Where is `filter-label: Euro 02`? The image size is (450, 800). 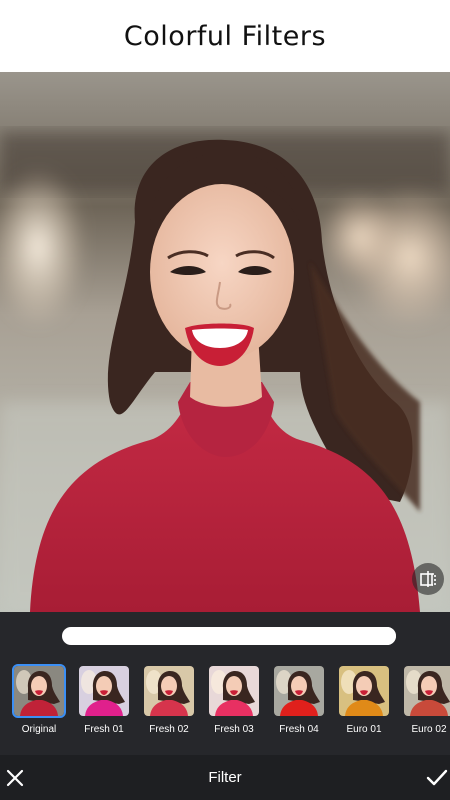 filter-label: Euro 02 is located at coordinates (429, 729).